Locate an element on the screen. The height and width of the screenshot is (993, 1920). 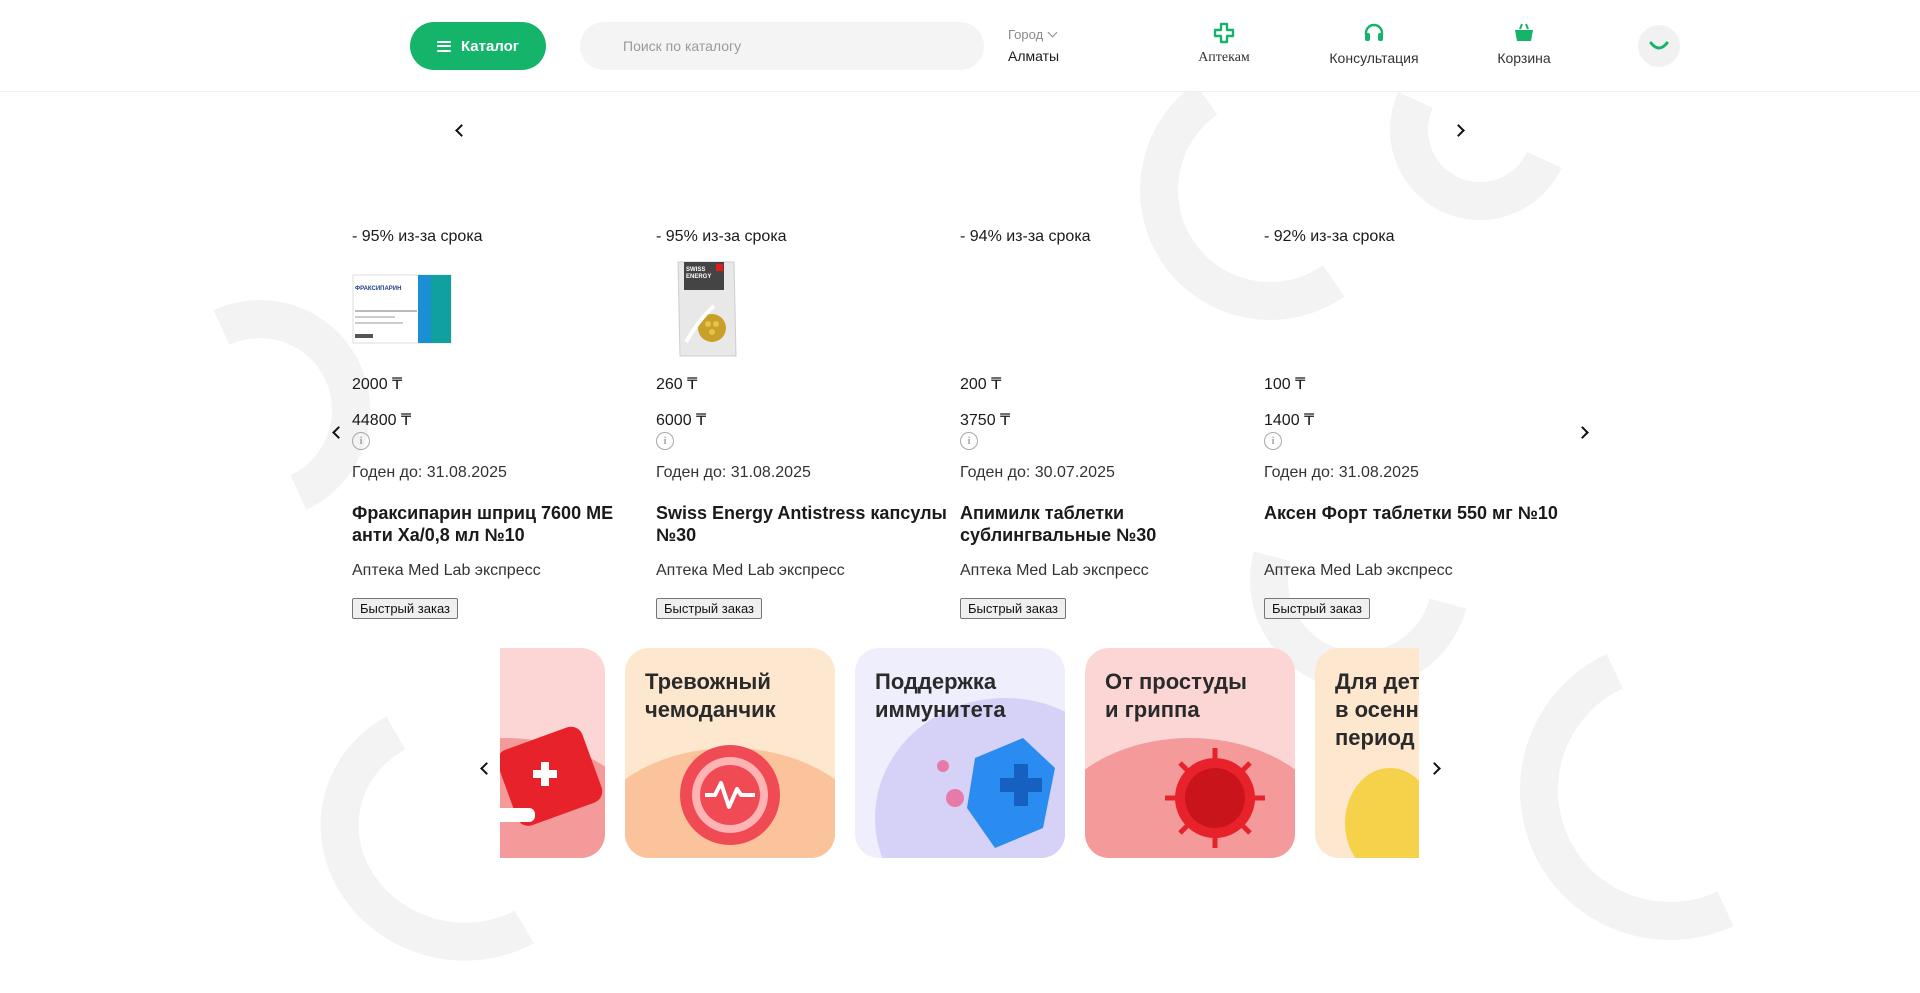
headset-icon is located at coordinates (1374, 33).